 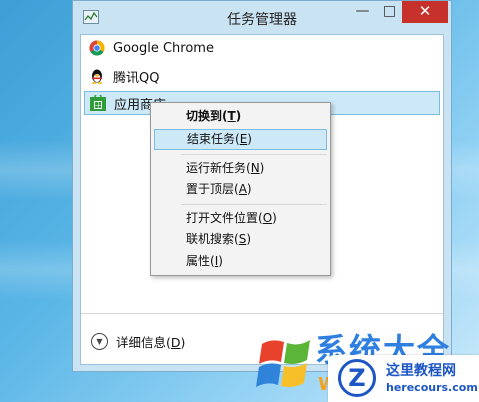 I want to click on store-icon, so click(x=98, y=102).